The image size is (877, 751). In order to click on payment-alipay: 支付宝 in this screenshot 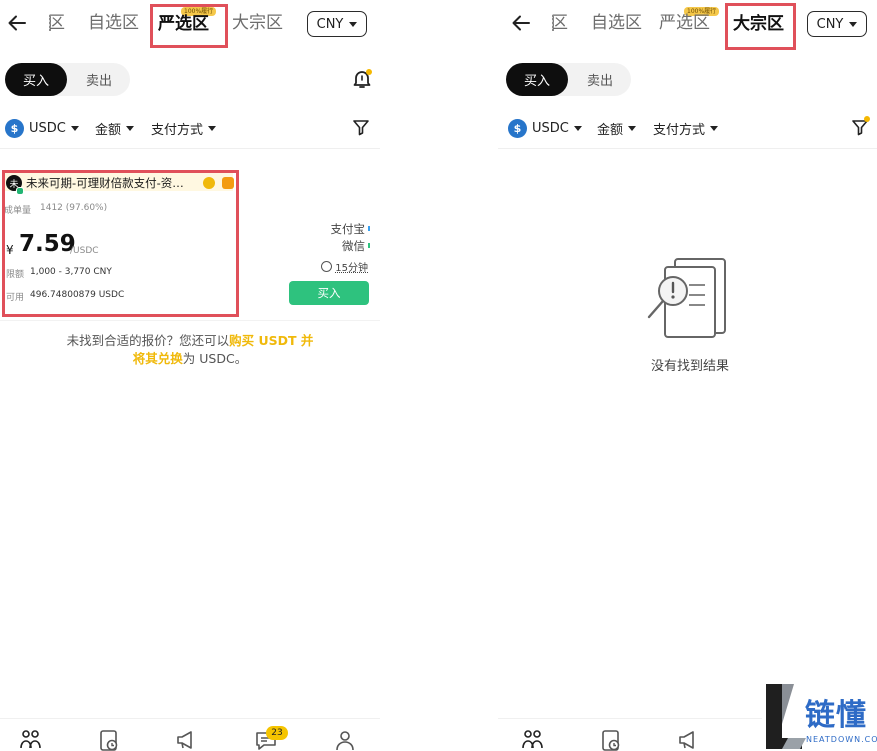, I will do `click(348, 229)`.